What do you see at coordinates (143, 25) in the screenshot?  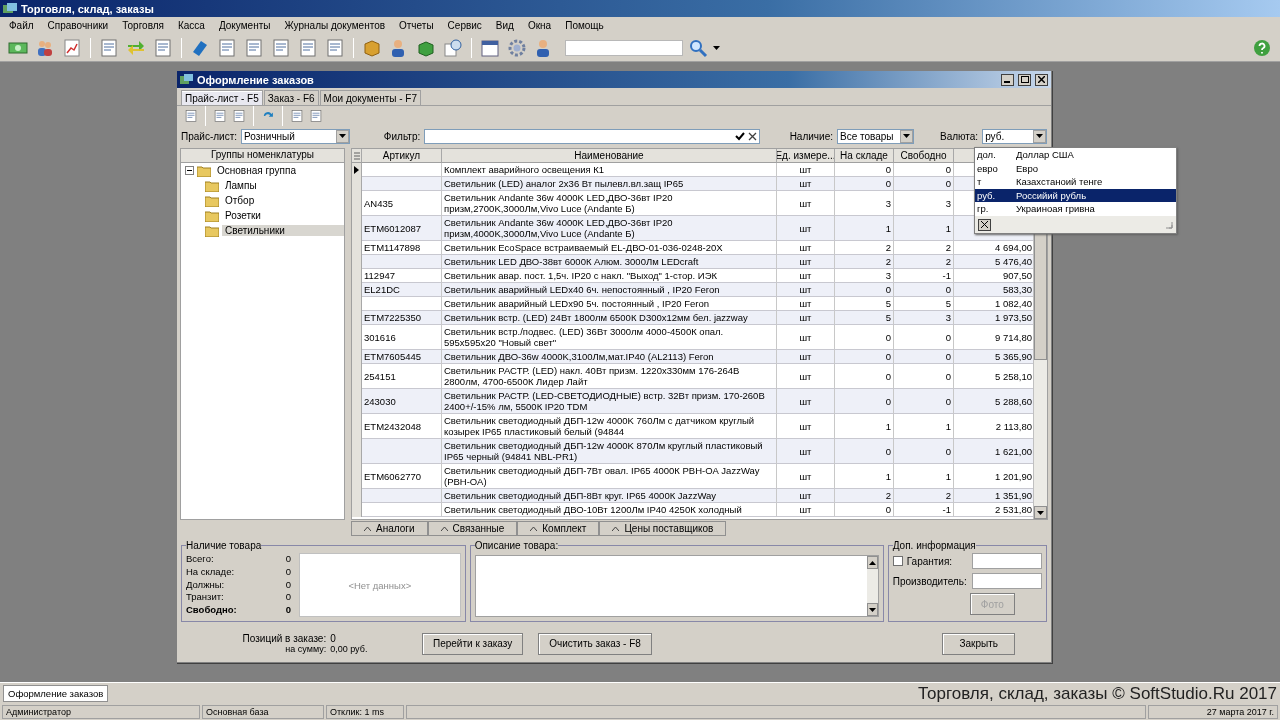 I see `menu-item: Торговля` at bounding box center [143, 25].